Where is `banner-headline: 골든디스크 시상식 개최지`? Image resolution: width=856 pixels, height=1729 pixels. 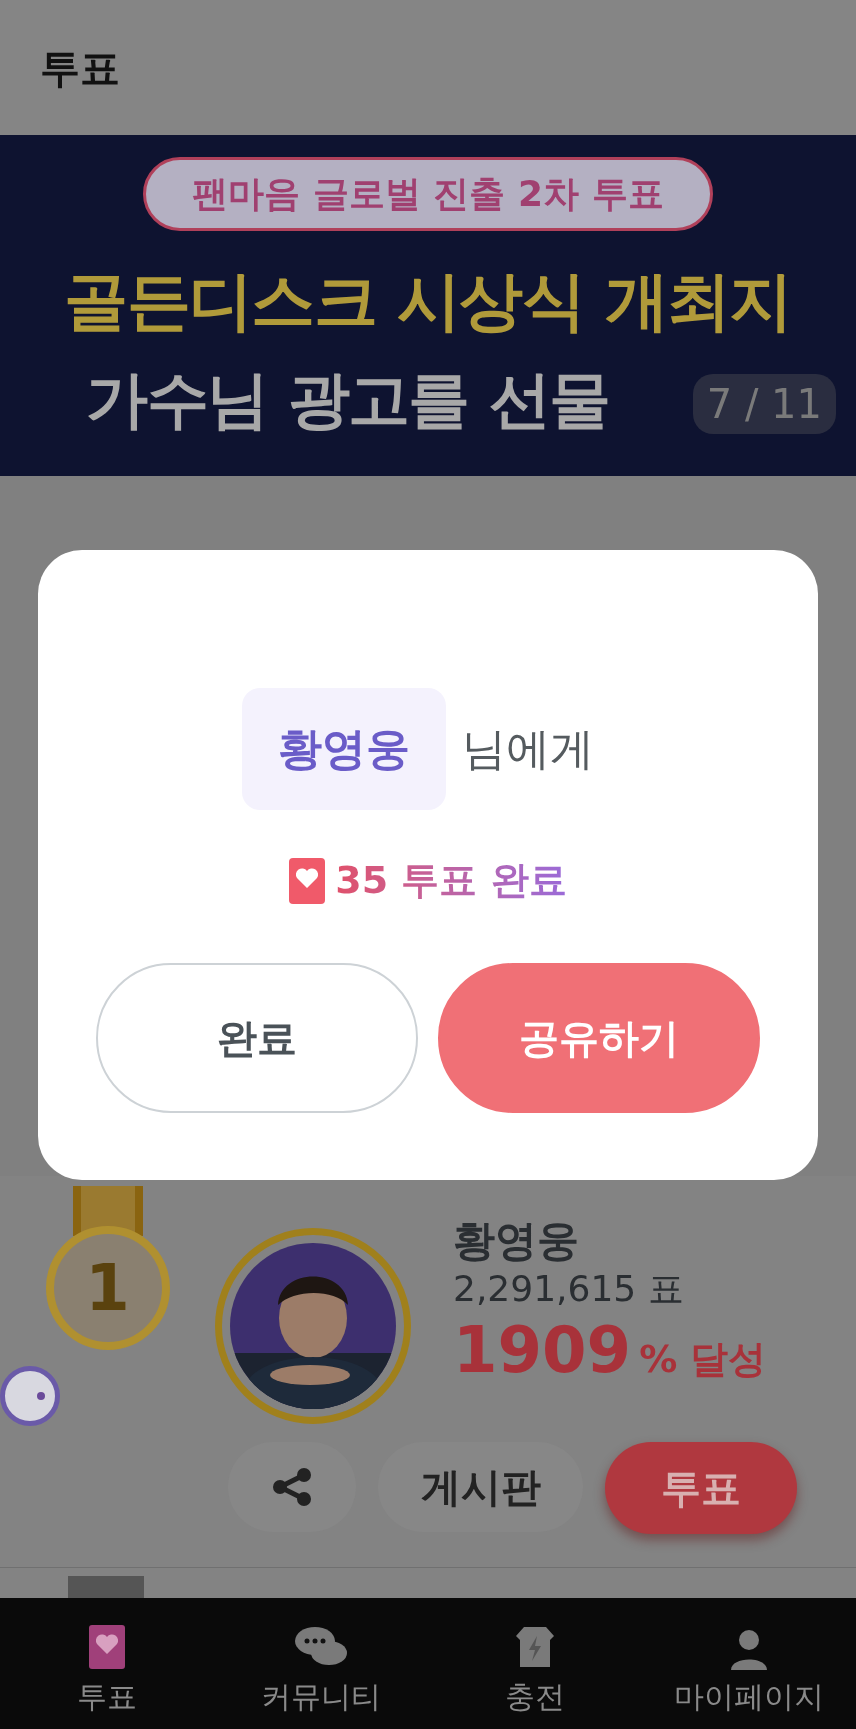
banner-headline: 골든디스크 시상식 개최지 is located at coordinates (428, 301).